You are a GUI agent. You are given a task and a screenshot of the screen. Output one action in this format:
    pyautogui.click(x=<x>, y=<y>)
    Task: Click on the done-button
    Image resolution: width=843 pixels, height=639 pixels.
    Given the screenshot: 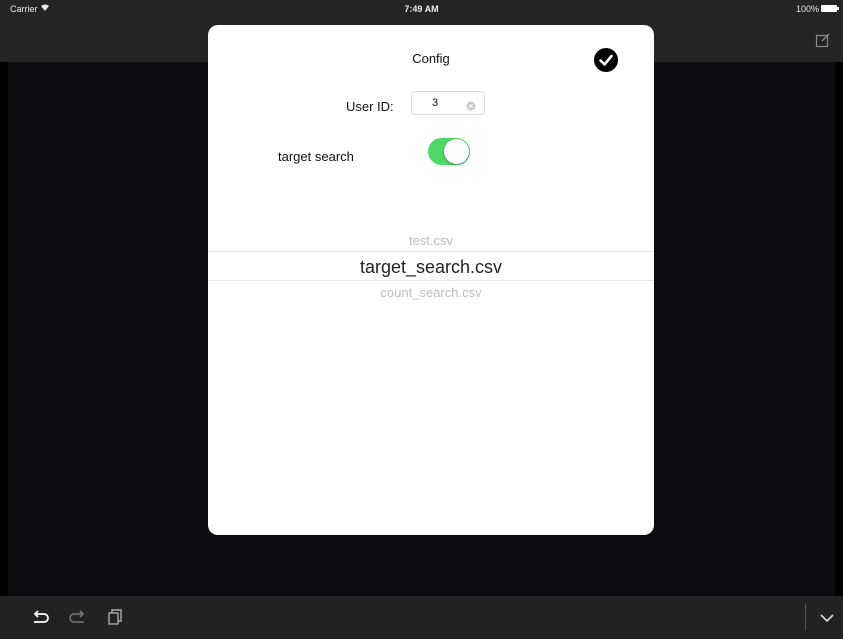 What is the action you would take?
    pyautogui.click(x=606, y=60)
    